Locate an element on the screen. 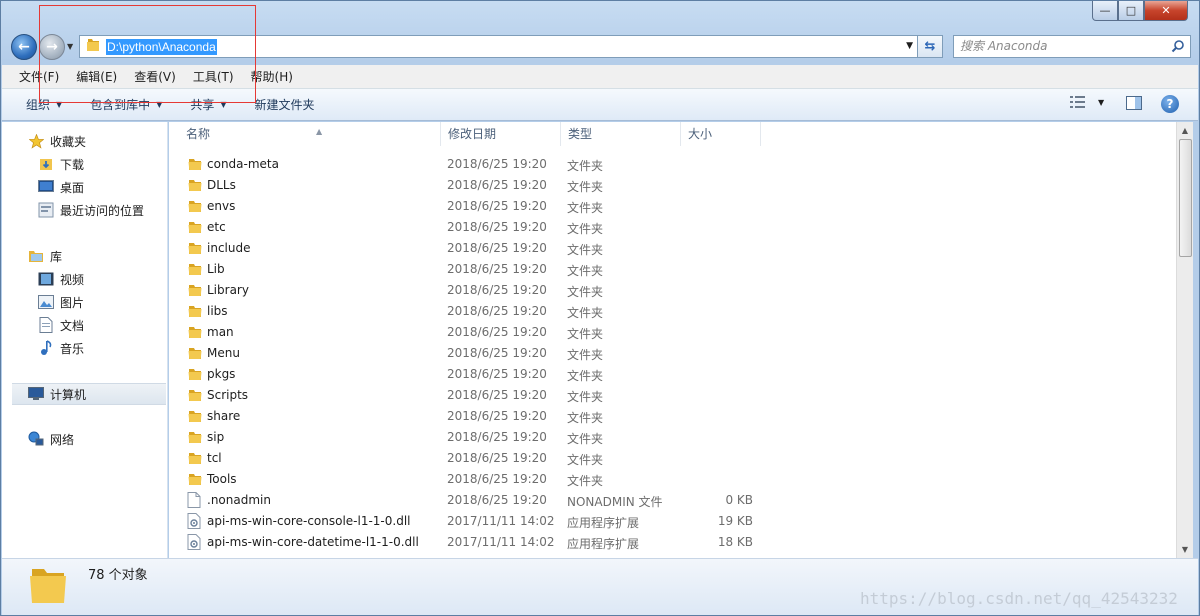  include-library-button: 包含到库中 ▼ is located at coordinates (126, 104).